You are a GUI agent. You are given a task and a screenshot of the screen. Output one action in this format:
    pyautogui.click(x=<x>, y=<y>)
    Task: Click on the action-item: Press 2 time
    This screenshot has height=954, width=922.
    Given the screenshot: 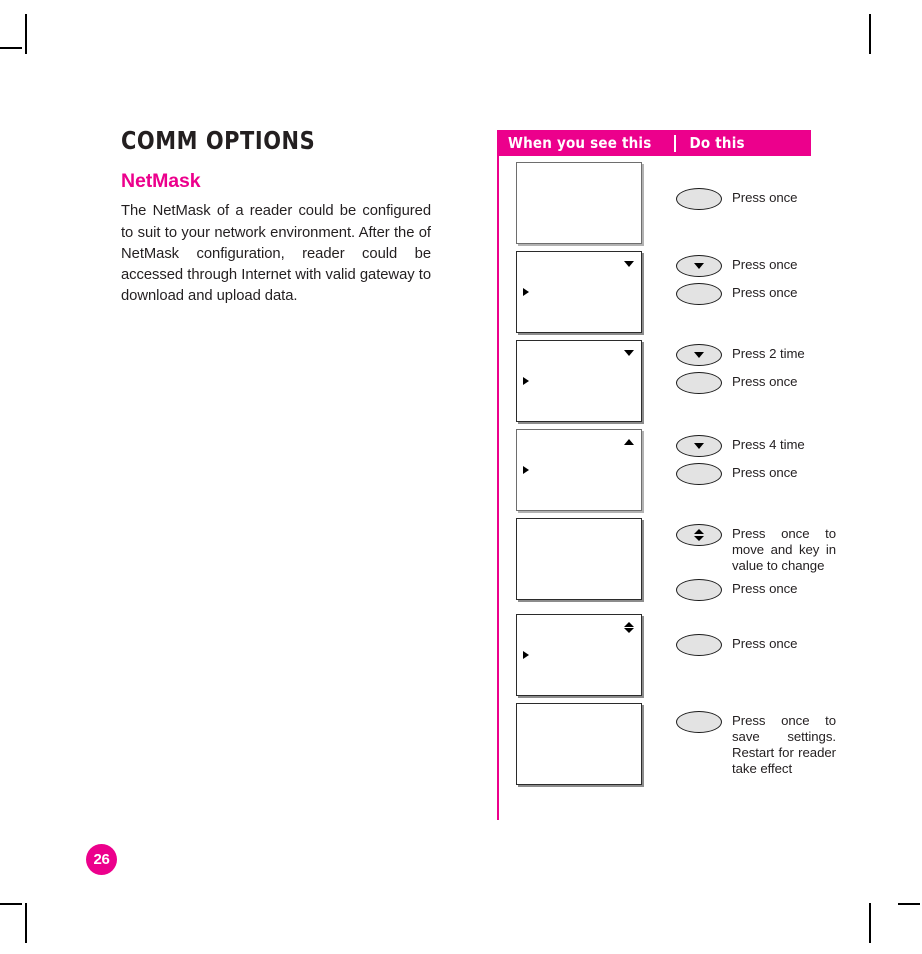 What is the action you would take?
    pyautogui.click(x=743, y=355)
    